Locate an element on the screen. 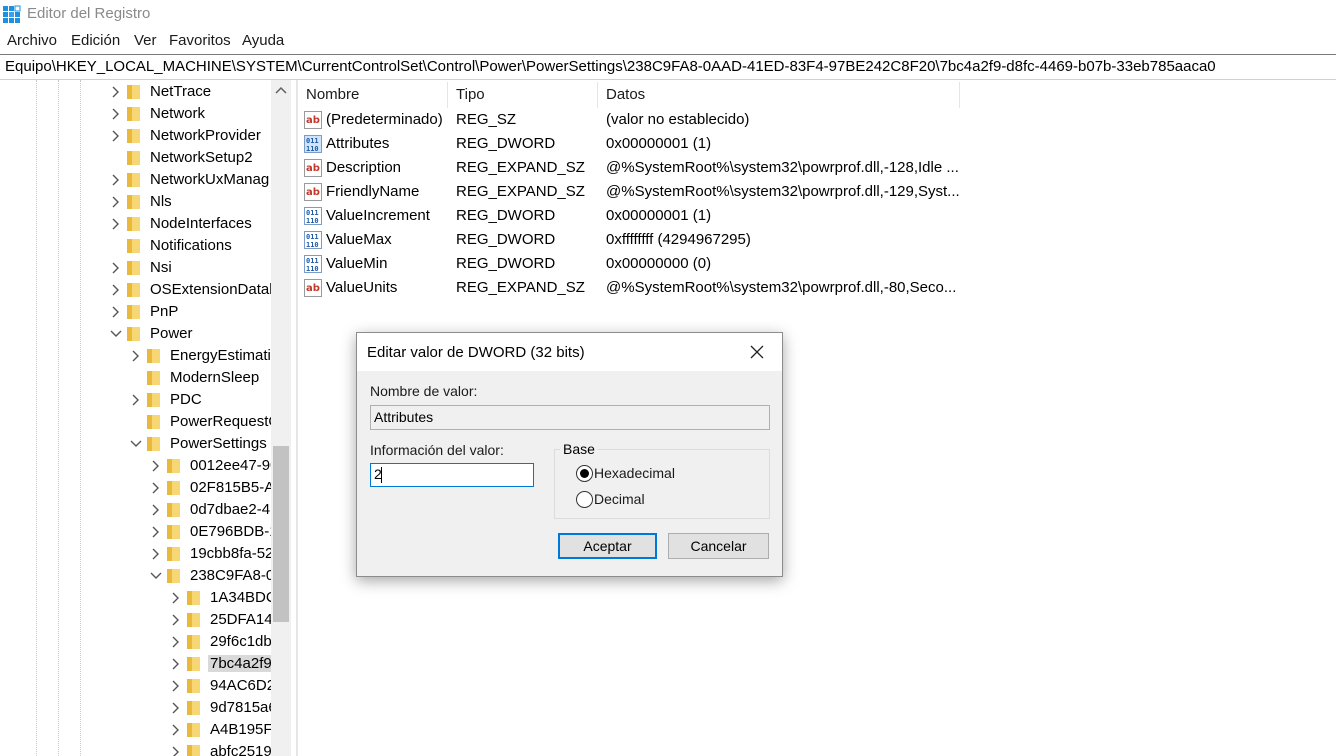 The image size is (1338, 756). tree-node-label: OSExtensionDatab is located at coordinates (214, 289).